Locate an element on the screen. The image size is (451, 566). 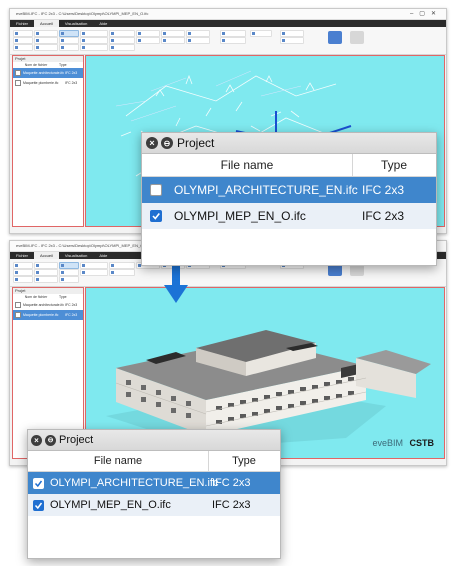
menu-bar: Fichier Accueil Visualisation Aide is located at coordinates (228, 23).